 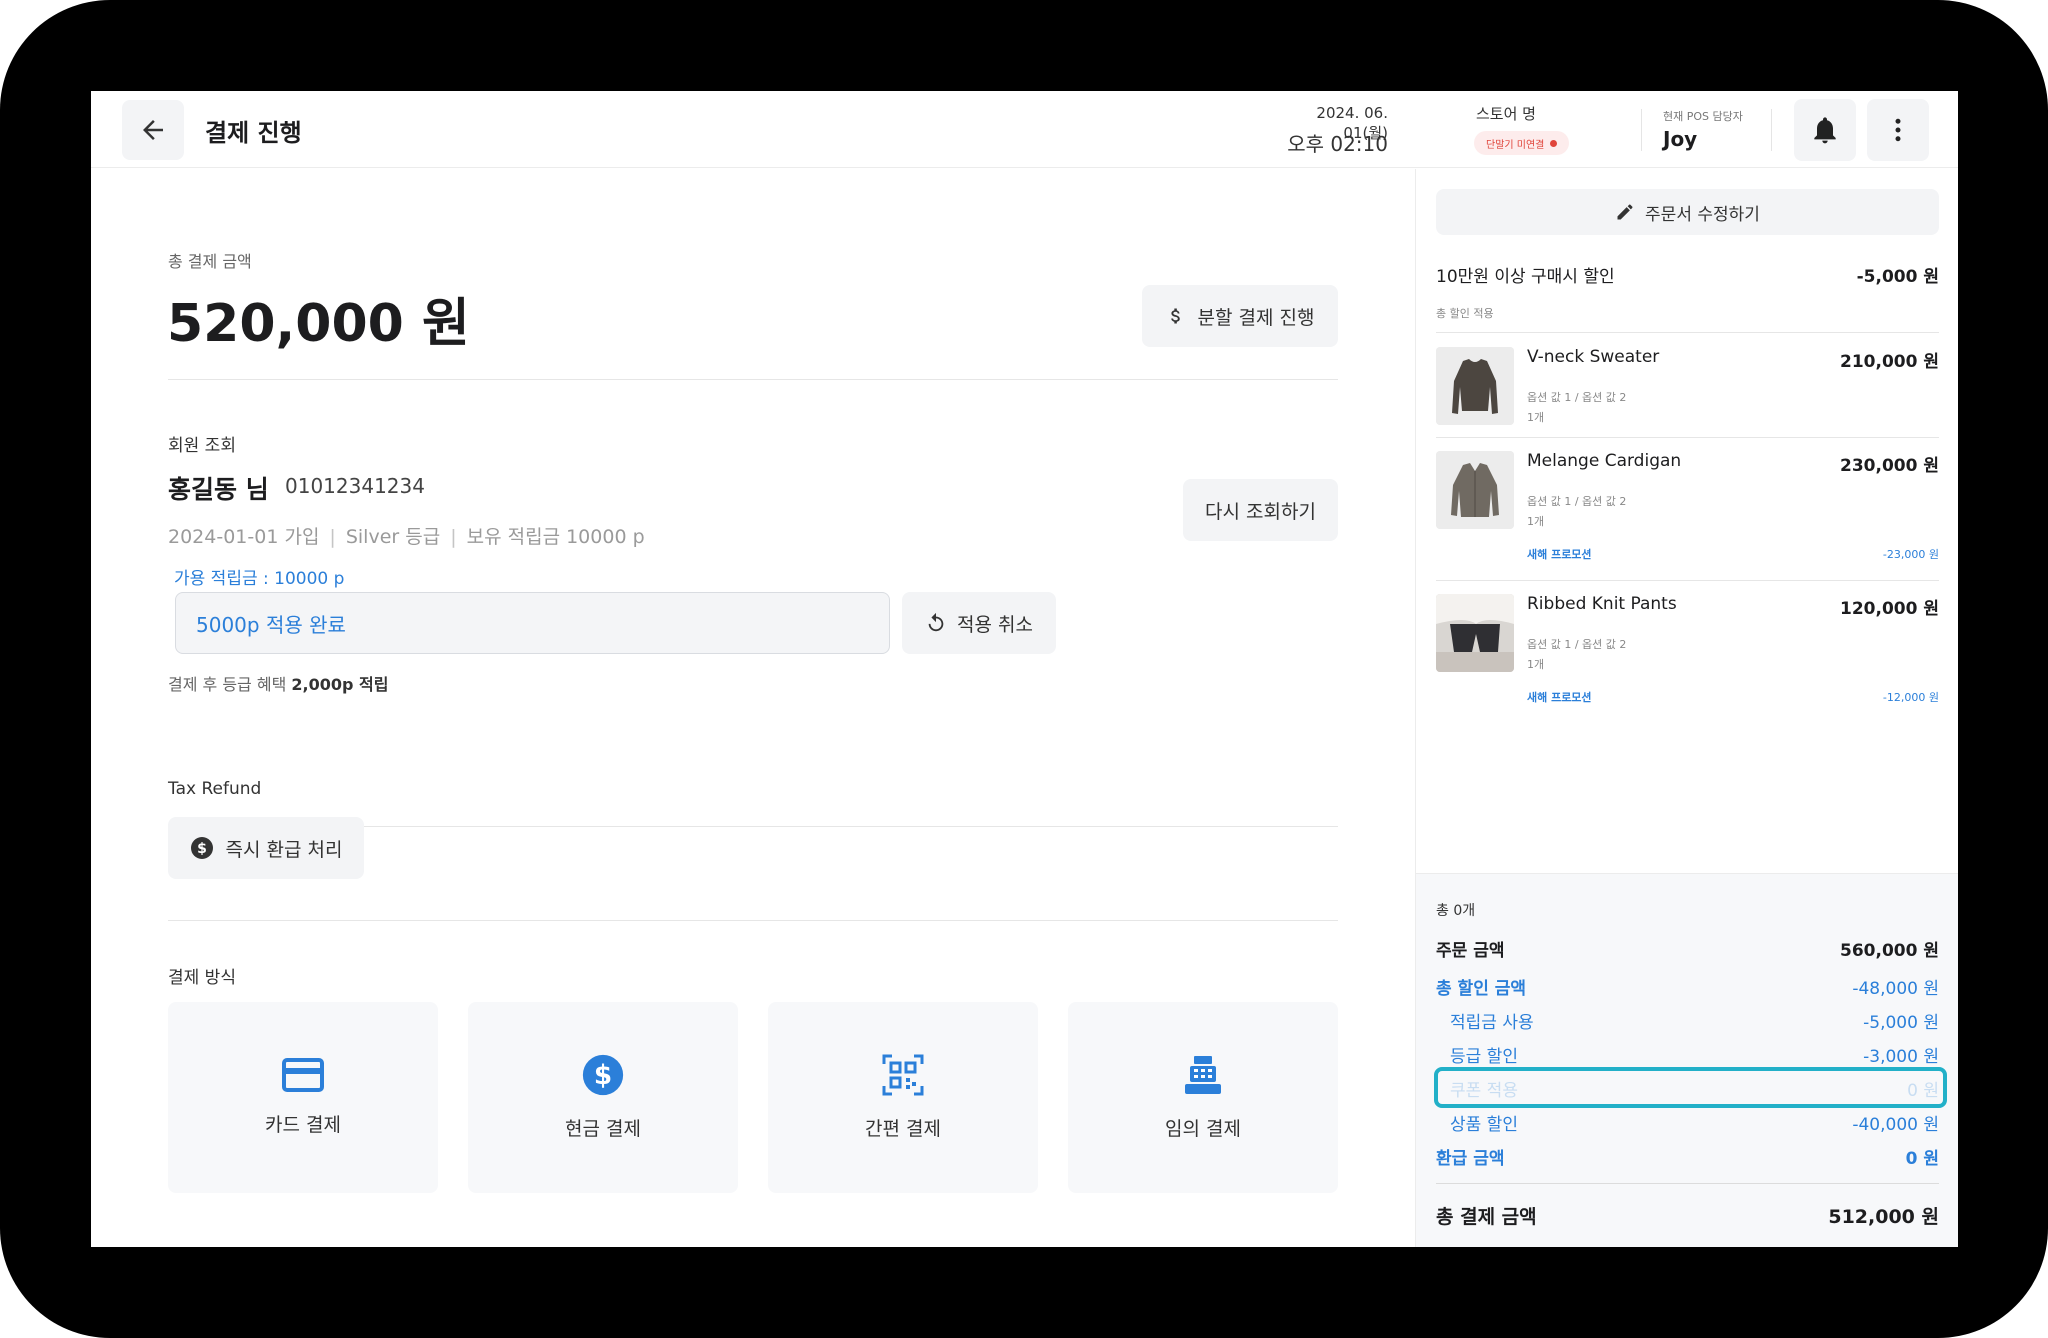 I want to click on page-title: 결제 진행, so click(x=253, y=133).